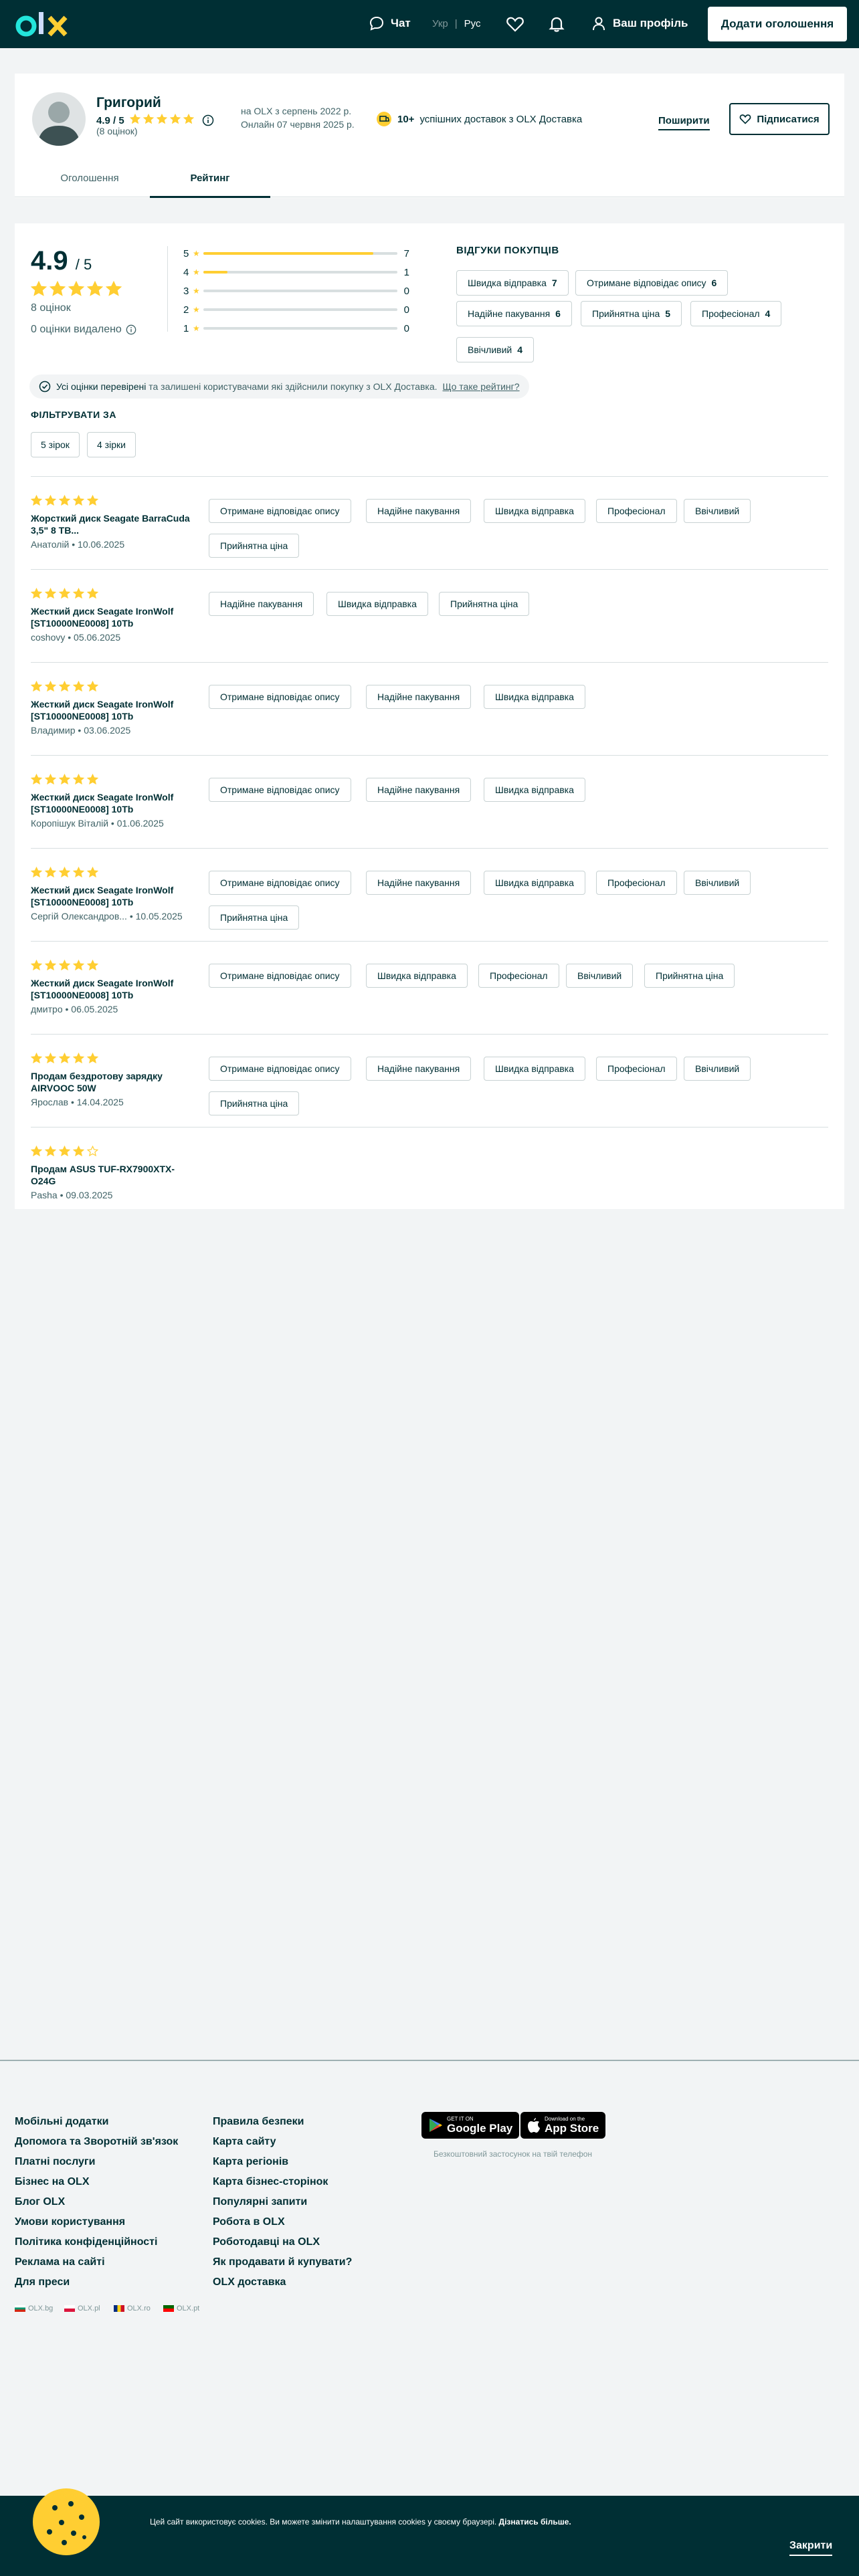 The height and width of the screenshot is (2576, 859). Describe the element at coordinates (684, 123) in the screenshot. I see `share-button: Поширити` at that location.